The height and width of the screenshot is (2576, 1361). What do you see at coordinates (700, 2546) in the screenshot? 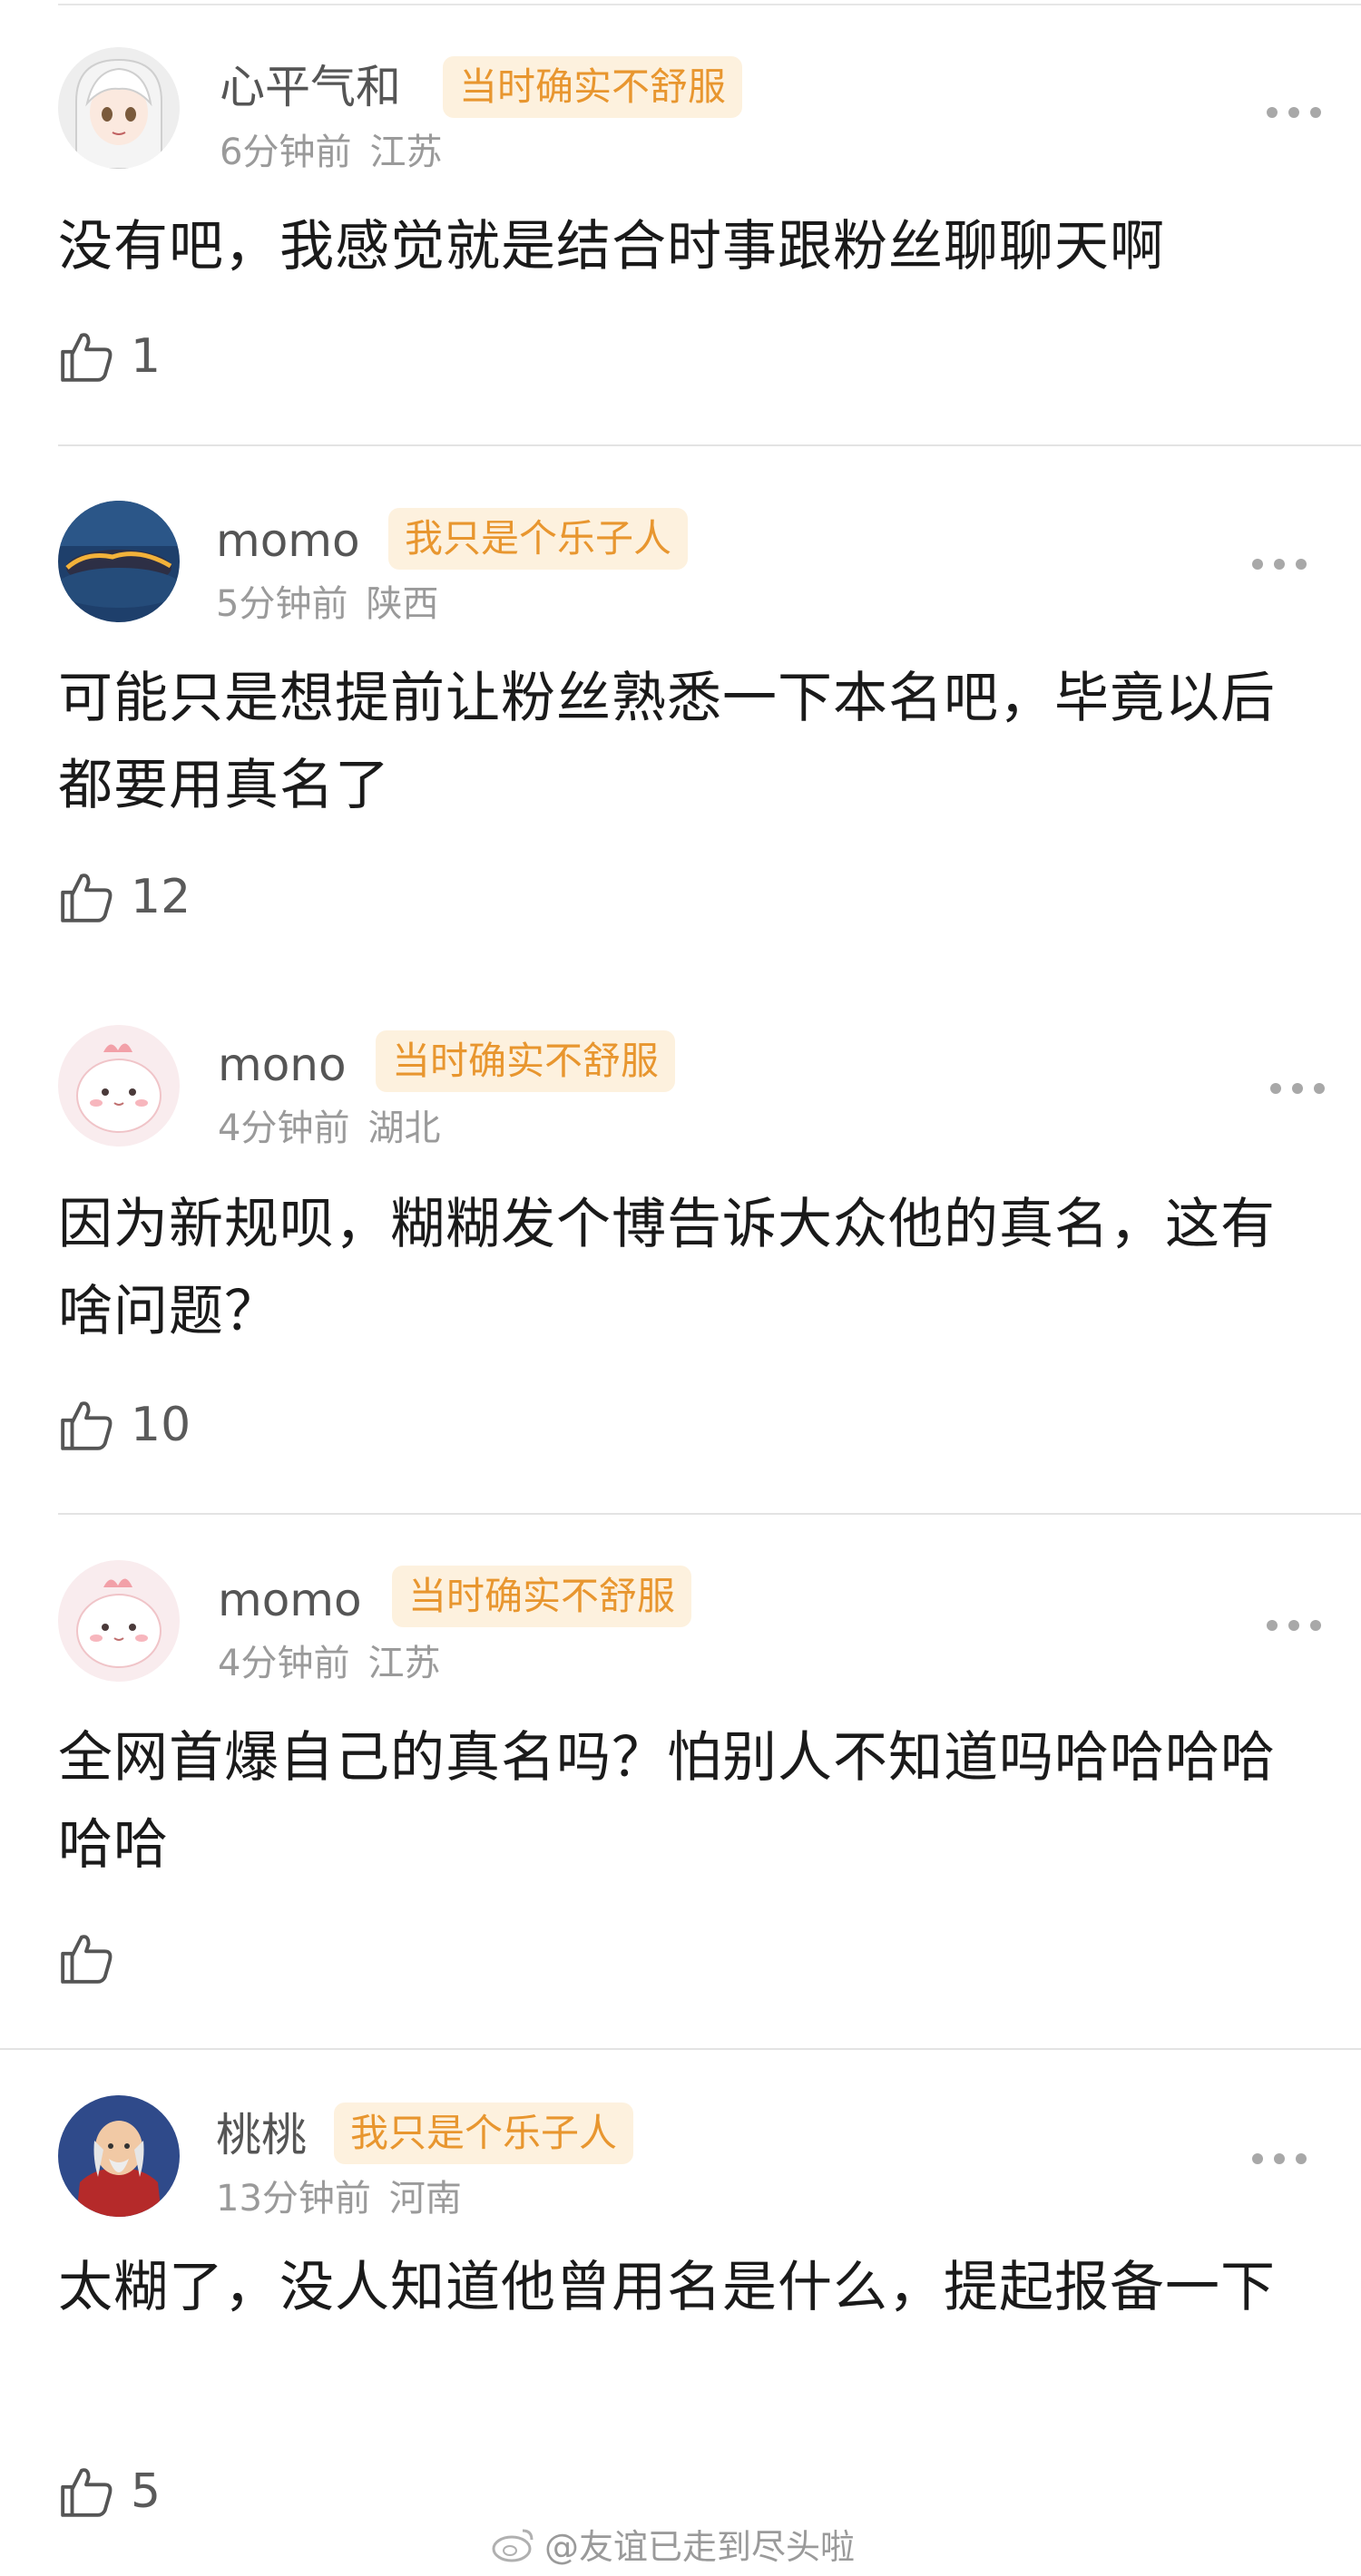
I see `watermark-text: @友谊已走到尽头啦` at bounding box center [700, 2546].